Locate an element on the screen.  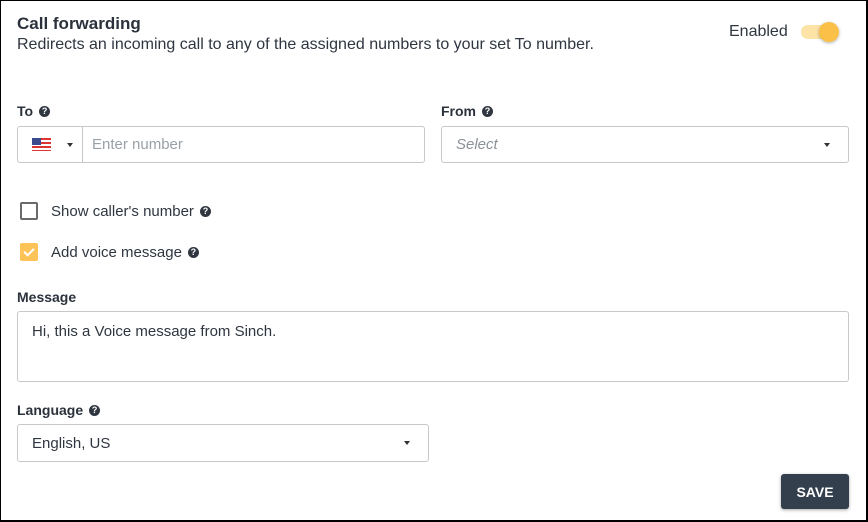
to-label: To is located at coordinates (25, 111).